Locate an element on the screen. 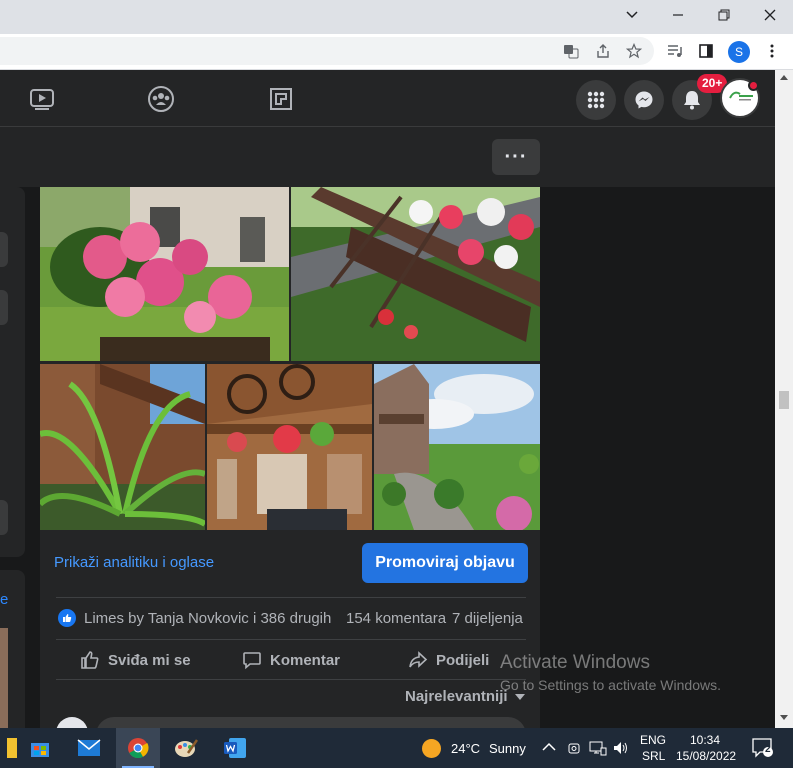  word-icon is located at coordinates (235, 748).